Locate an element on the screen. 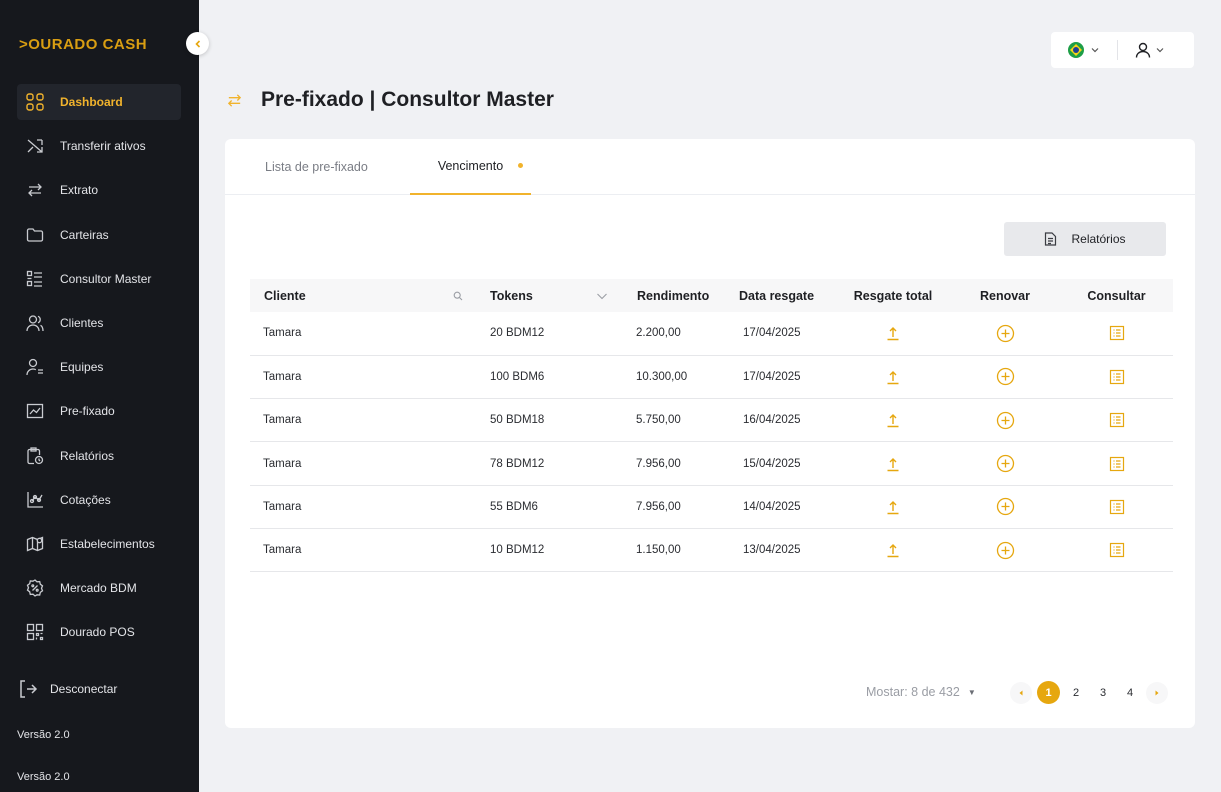  sidebar-item-dourado-pos: Dourado POS is located at coordinates (99, 632).